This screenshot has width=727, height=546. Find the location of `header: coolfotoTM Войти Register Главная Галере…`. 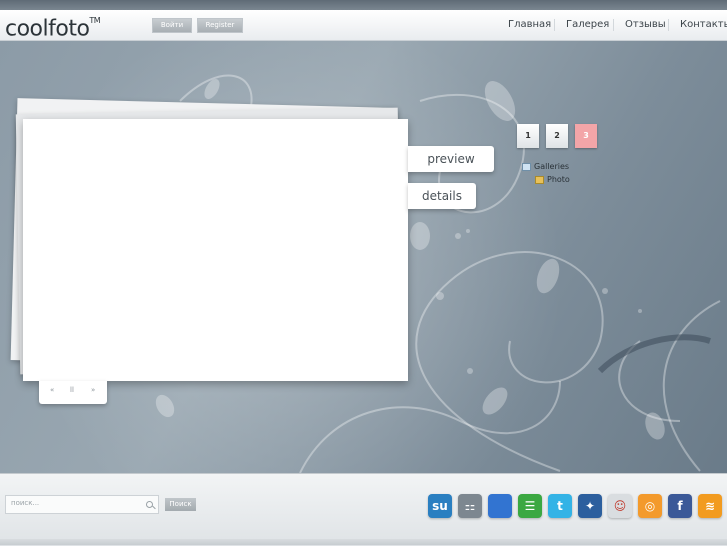

header: coolfotoTM Войти Register Главная Галере… is located at coordinates (363, 25).